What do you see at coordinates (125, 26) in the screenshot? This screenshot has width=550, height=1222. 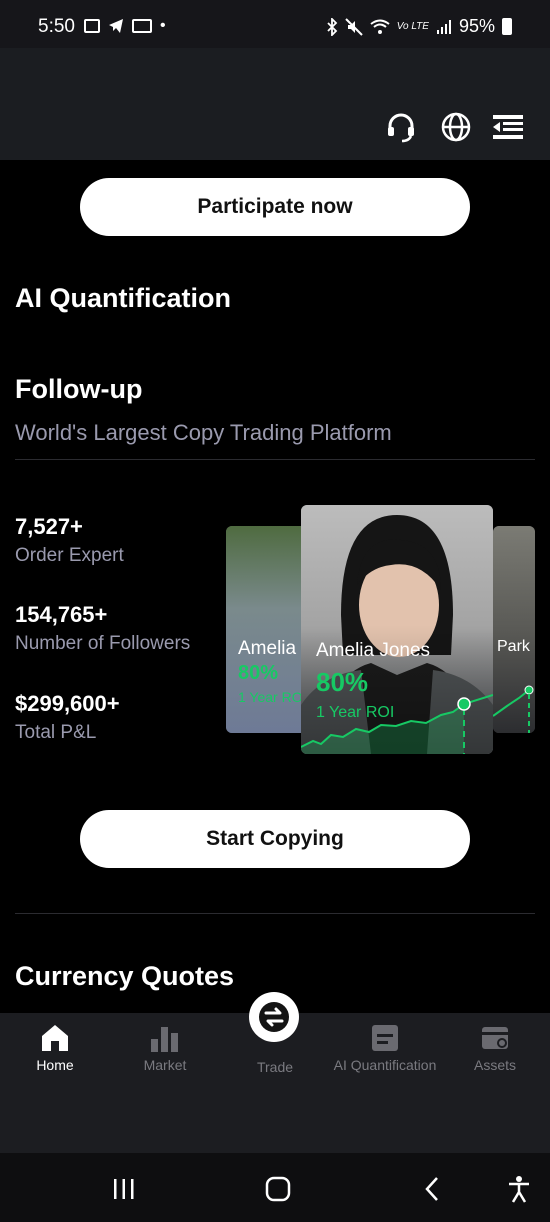 I see `status-notification-icons: •` at bounding box center [125, 26].